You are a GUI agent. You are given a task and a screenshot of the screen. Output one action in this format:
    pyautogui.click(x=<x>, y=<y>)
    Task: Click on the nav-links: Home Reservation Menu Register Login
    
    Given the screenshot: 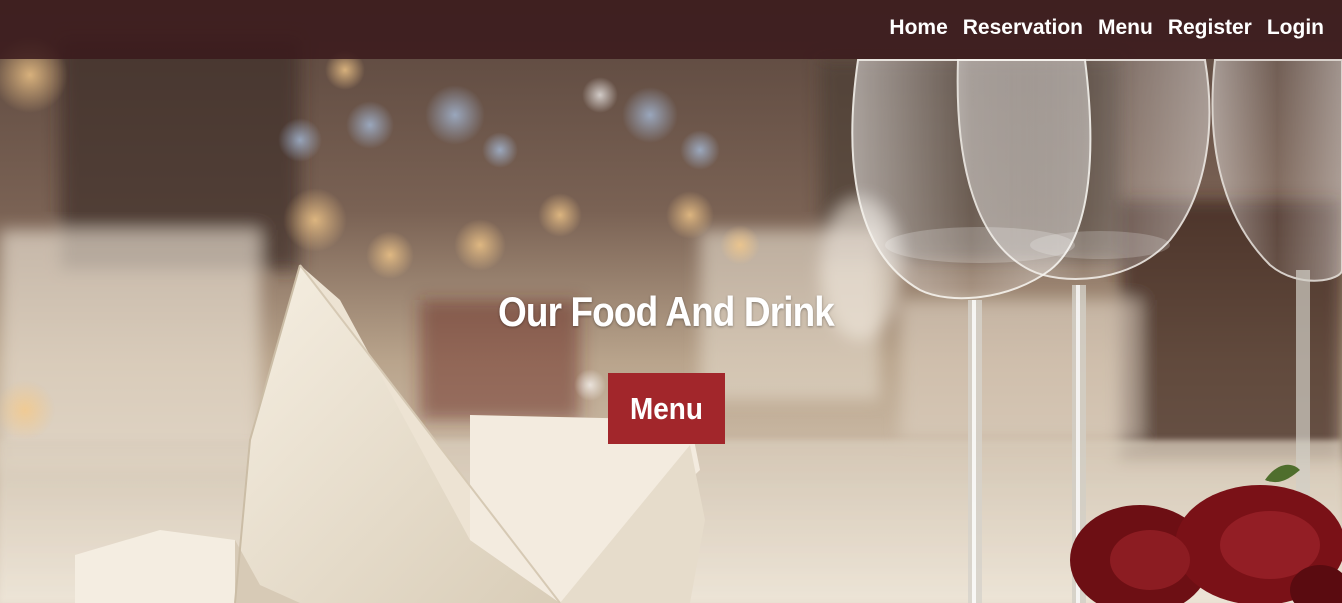 What is the action you would take?
    pyautogui.click(x=1106, y=27)
    